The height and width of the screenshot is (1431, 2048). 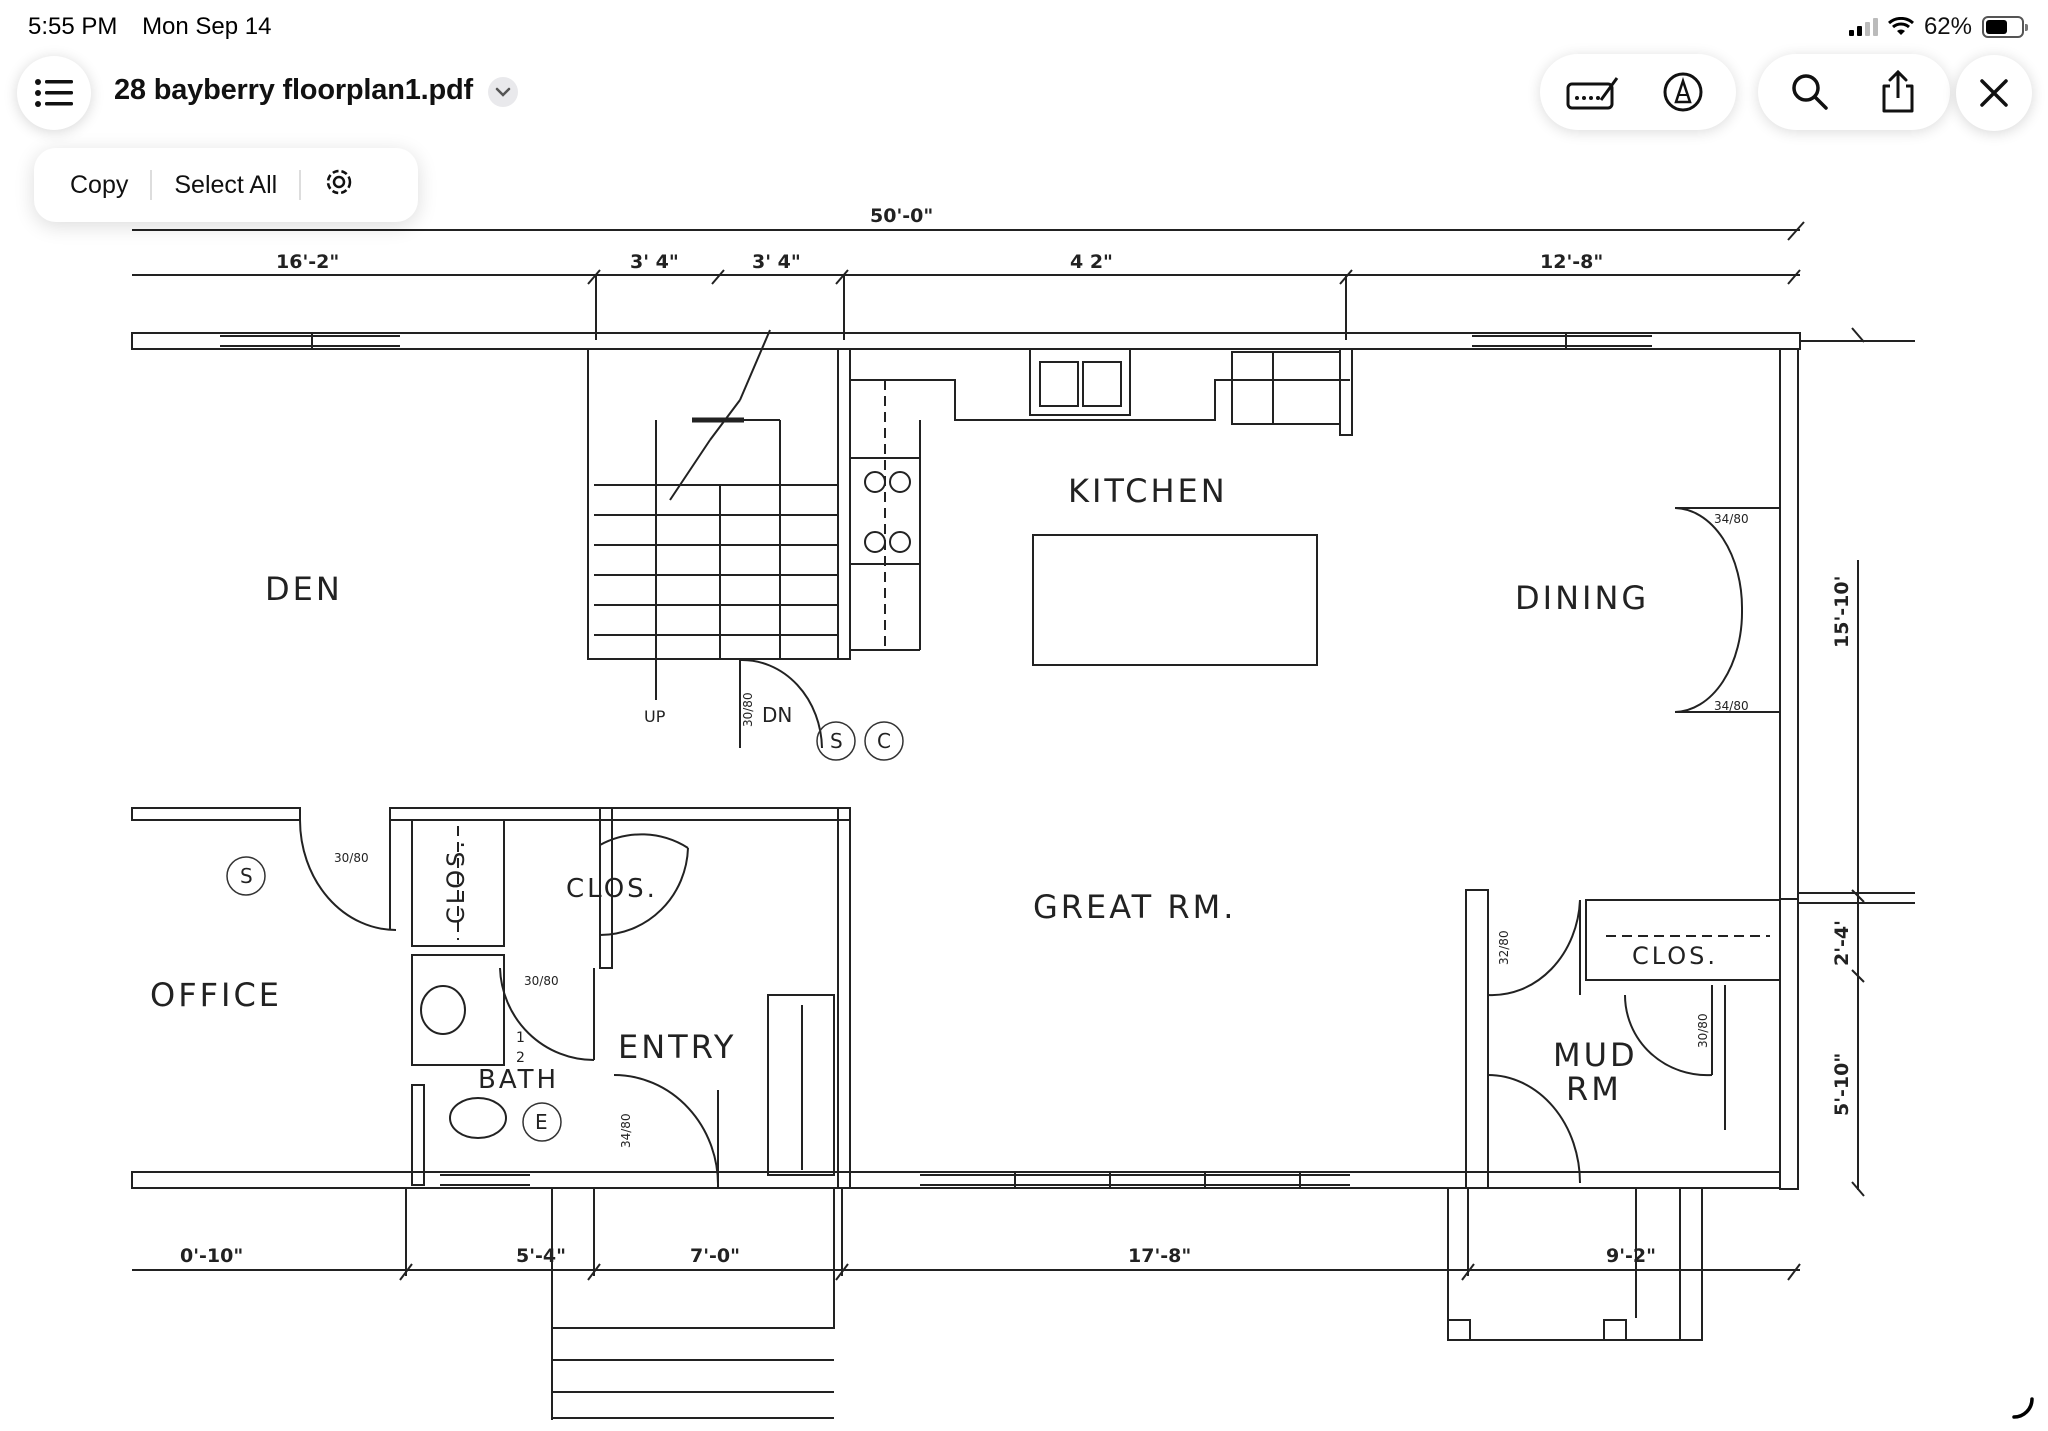 I want to click on dim-bot-5: 9'-2", so click(x=1631, y=1256).